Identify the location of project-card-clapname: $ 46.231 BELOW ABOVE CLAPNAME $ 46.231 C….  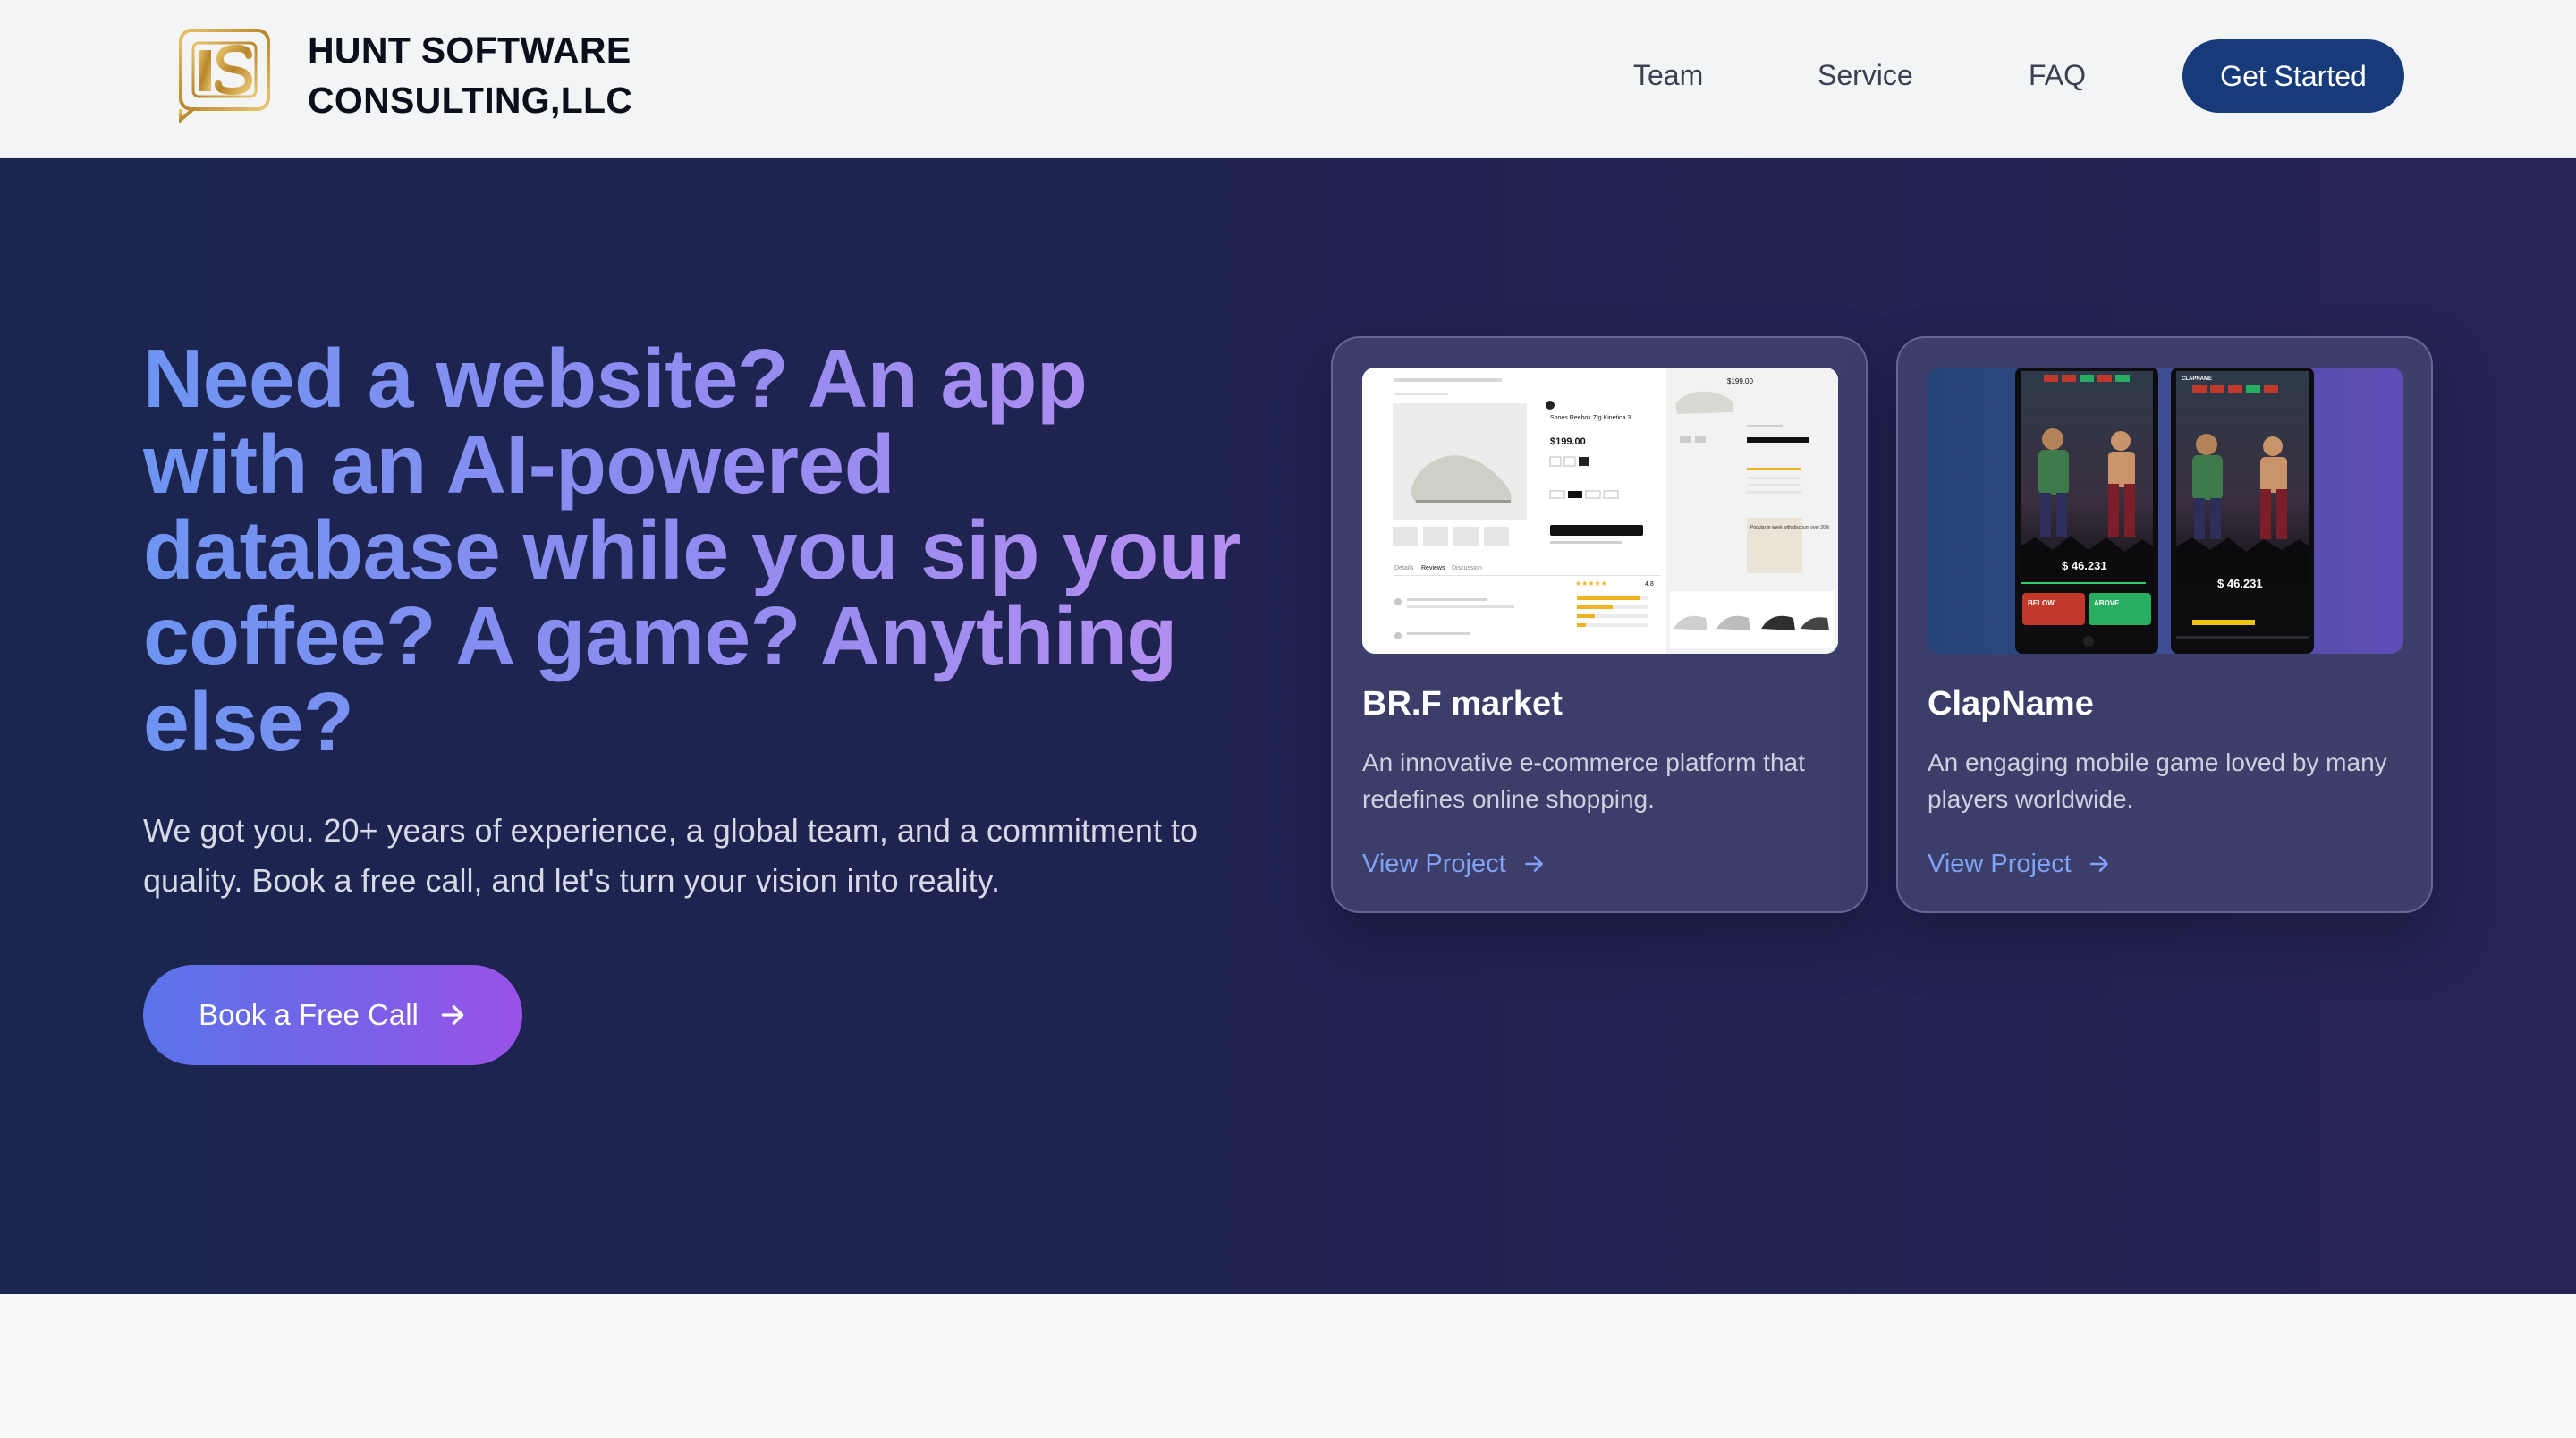
(2164, 624).